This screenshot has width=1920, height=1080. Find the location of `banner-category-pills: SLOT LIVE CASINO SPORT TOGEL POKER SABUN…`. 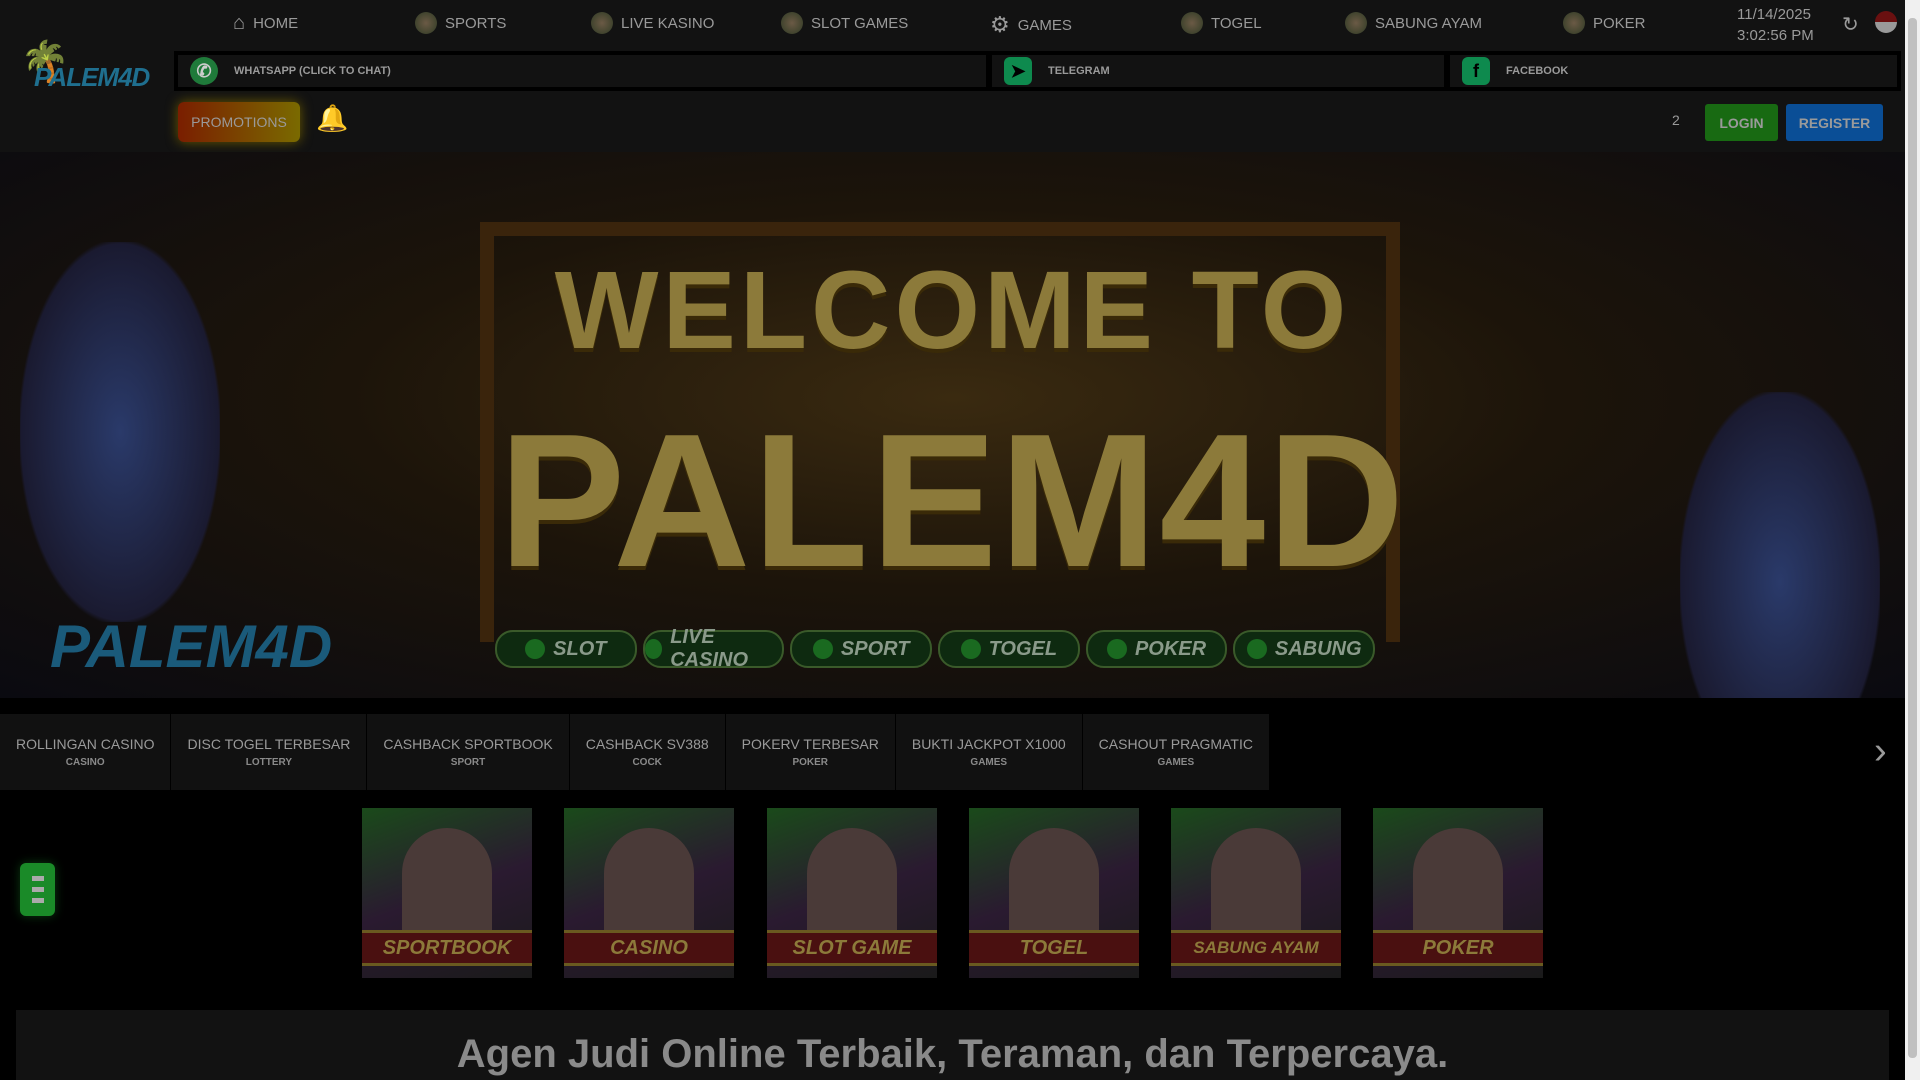

banner-category-pills: SLOT LIVE CASINO SPORT TOGEL POKER SABUN… is located at coordinates (935, 648).